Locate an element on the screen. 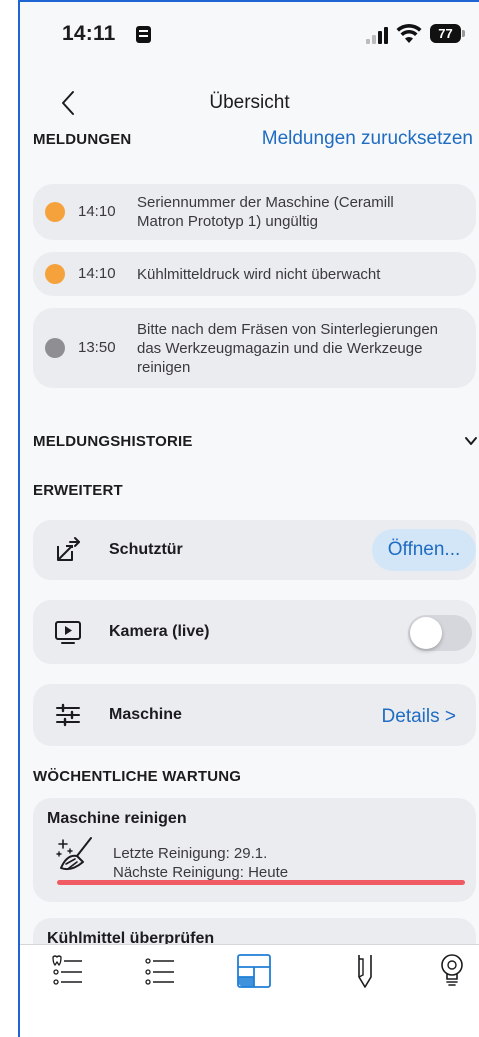  cleaning-progress-bar is located at coordinates (261, 882).